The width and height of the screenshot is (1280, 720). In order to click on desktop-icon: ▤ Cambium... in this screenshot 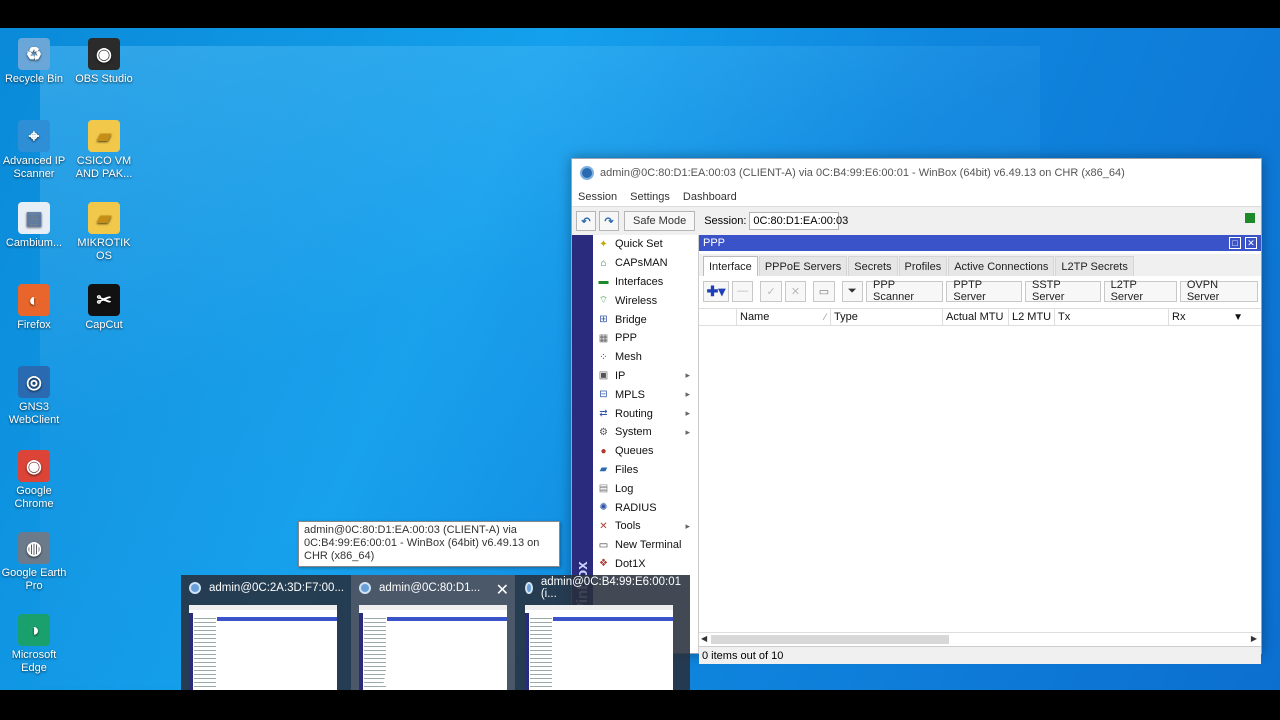, I will do `click(34, 226)`.